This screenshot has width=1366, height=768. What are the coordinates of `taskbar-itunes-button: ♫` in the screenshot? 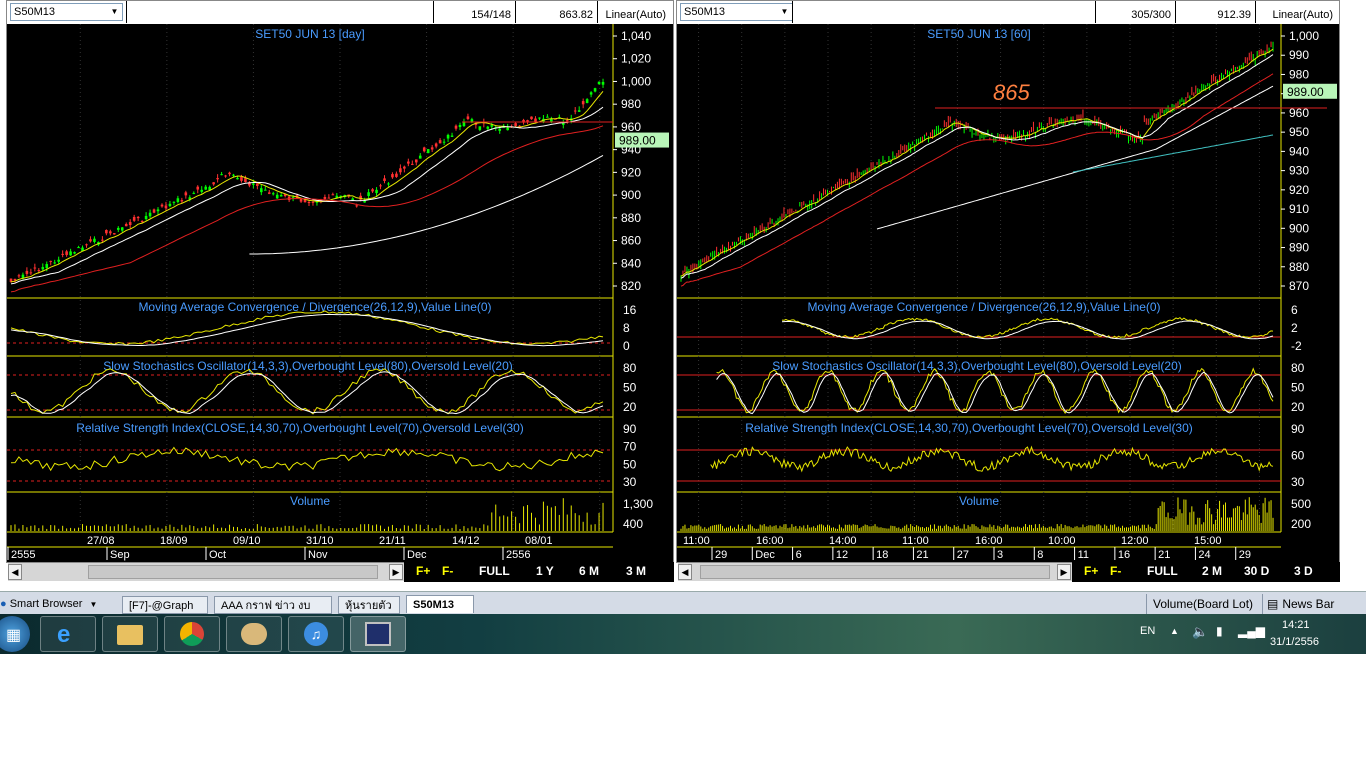 It's located at (316, 634).